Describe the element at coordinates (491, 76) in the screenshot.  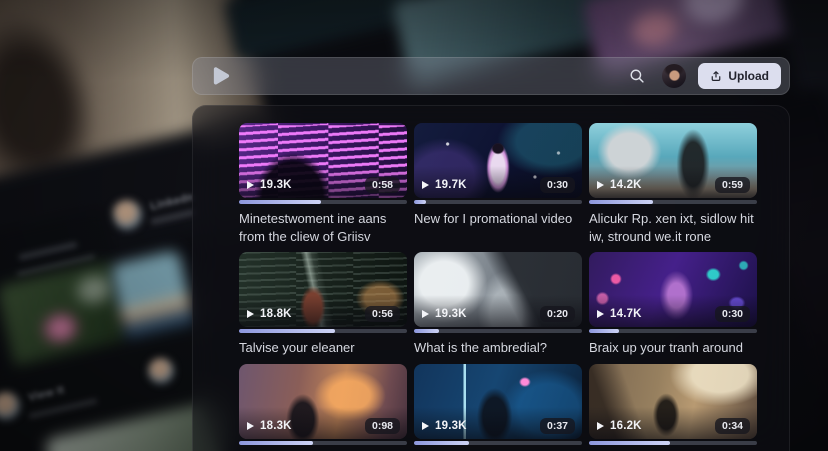
I see `header-bar: Upload` at that location.